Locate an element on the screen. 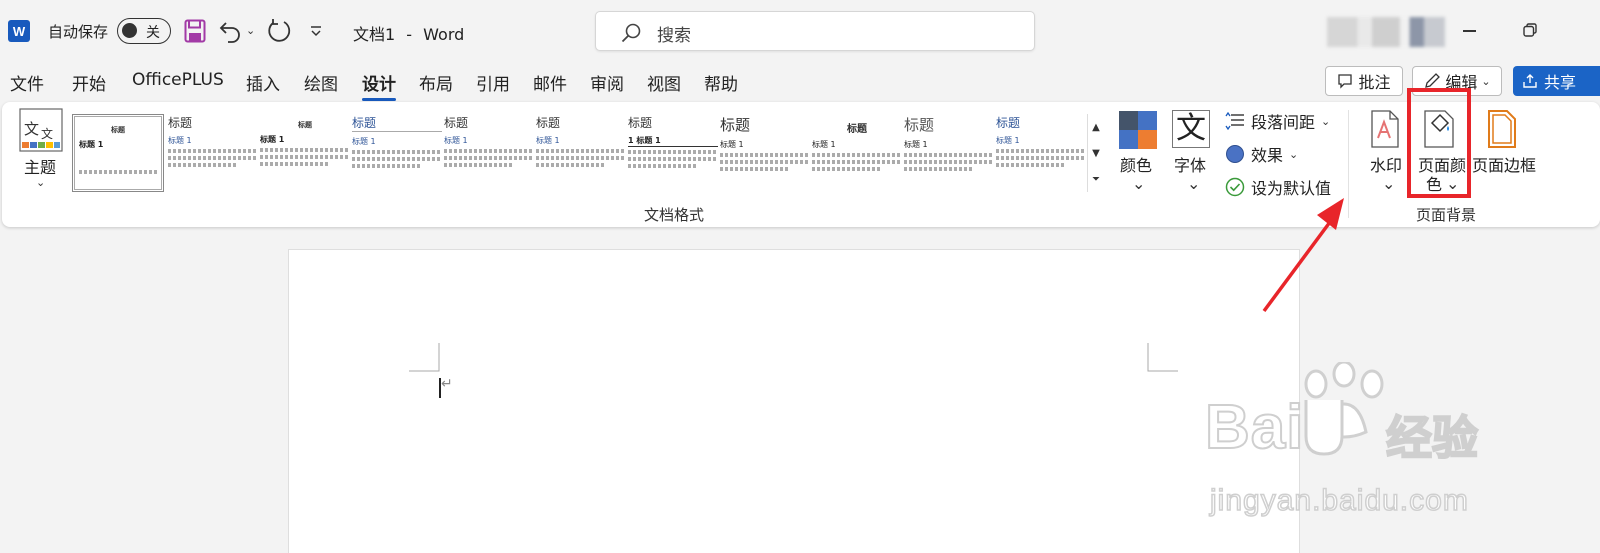 This screenshot has width=1600, height=553. comments-label: 批注 is located at coordinates (1374, 82).